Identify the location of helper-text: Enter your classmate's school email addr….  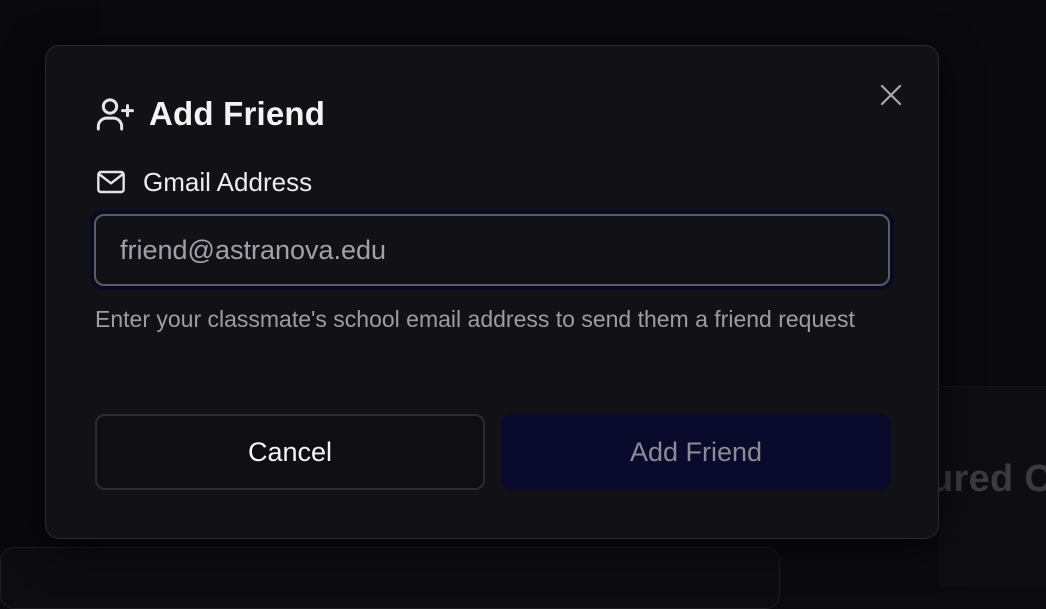
(475, 319).